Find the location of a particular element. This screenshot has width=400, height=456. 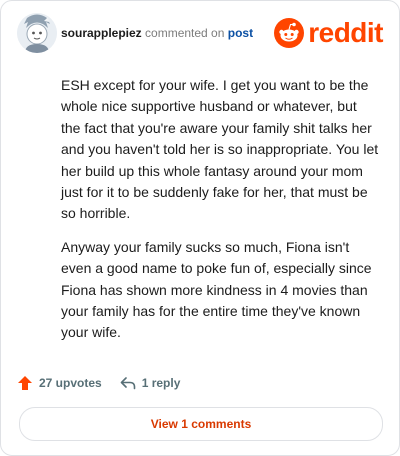

upvote-button: 27 upvotes is located at coordinates (59, 383).